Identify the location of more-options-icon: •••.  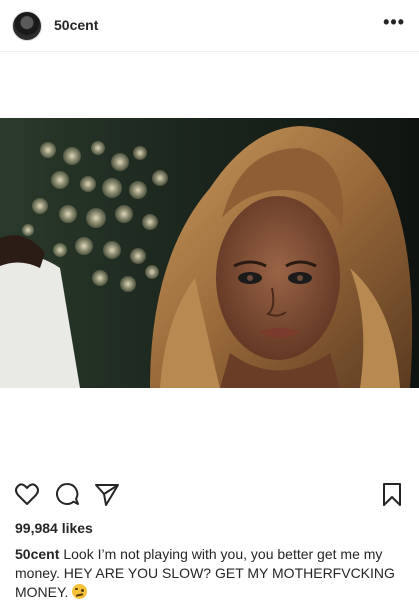
(394, 22).